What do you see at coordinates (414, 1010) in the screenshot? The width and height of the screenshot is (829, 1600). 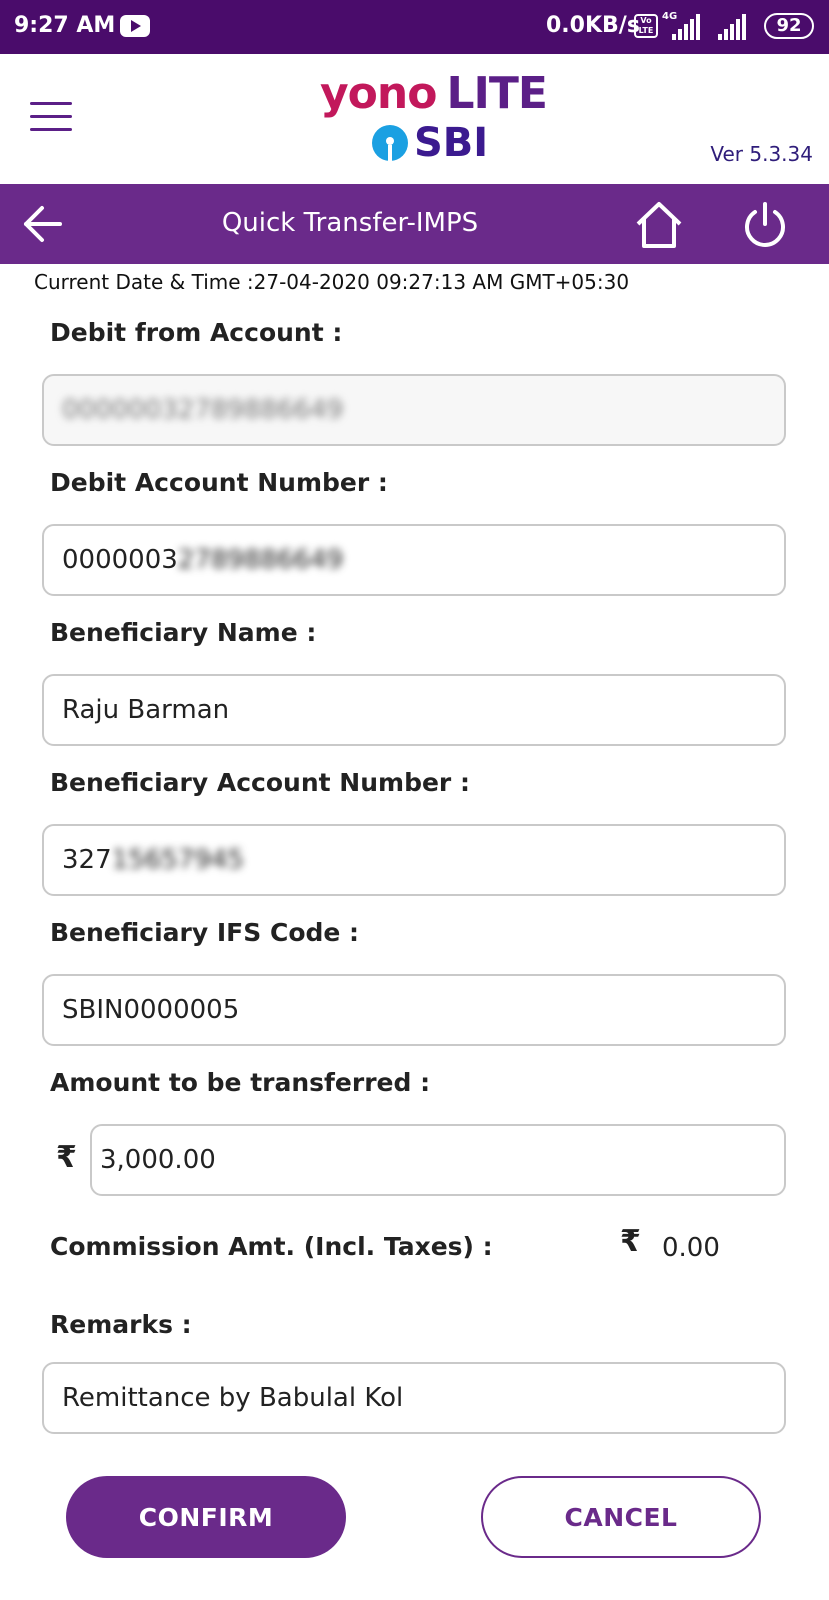 I see `beneficiary-ifs-code-field: SBIN0000005` at bounding box center [414, 1010].